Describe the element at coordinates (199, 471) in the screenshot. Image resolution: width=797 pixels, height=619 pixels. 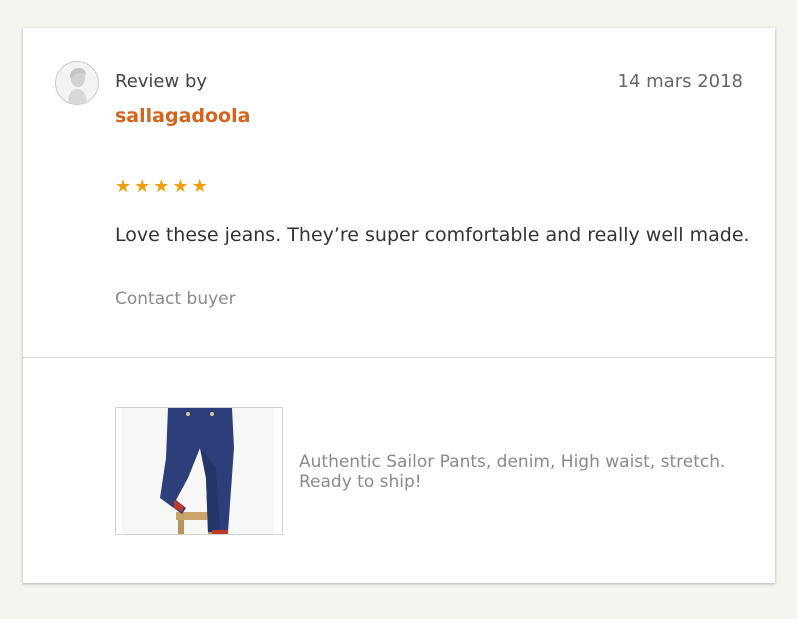
I see `listing-thumbnail` at that location.